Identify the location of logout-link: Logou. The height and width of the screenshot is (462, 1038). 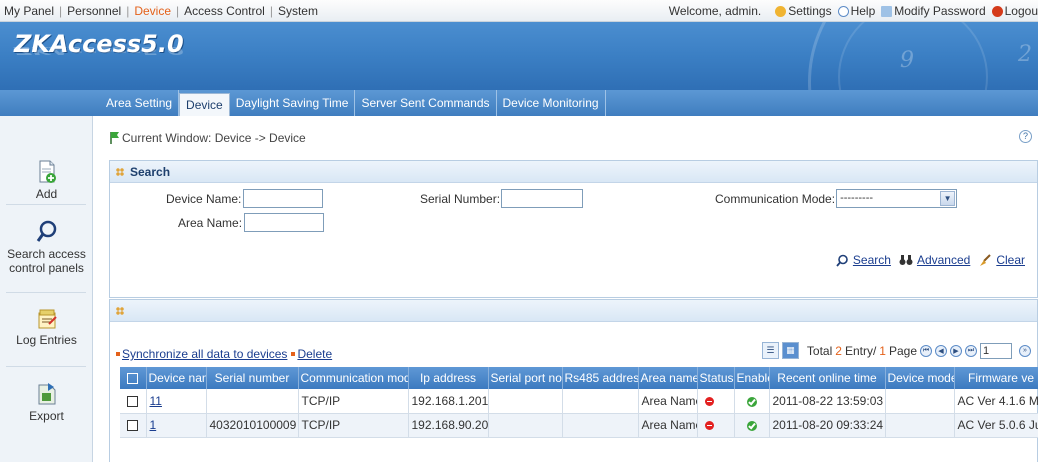
(1014, 11).